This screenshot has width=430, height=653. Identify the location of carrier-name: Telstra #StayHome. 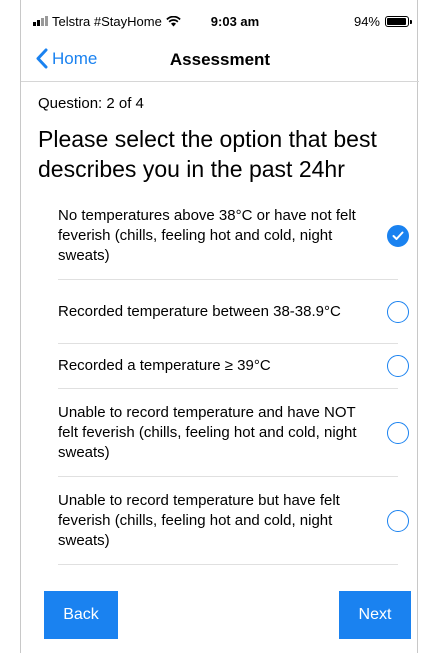
(107, 21).